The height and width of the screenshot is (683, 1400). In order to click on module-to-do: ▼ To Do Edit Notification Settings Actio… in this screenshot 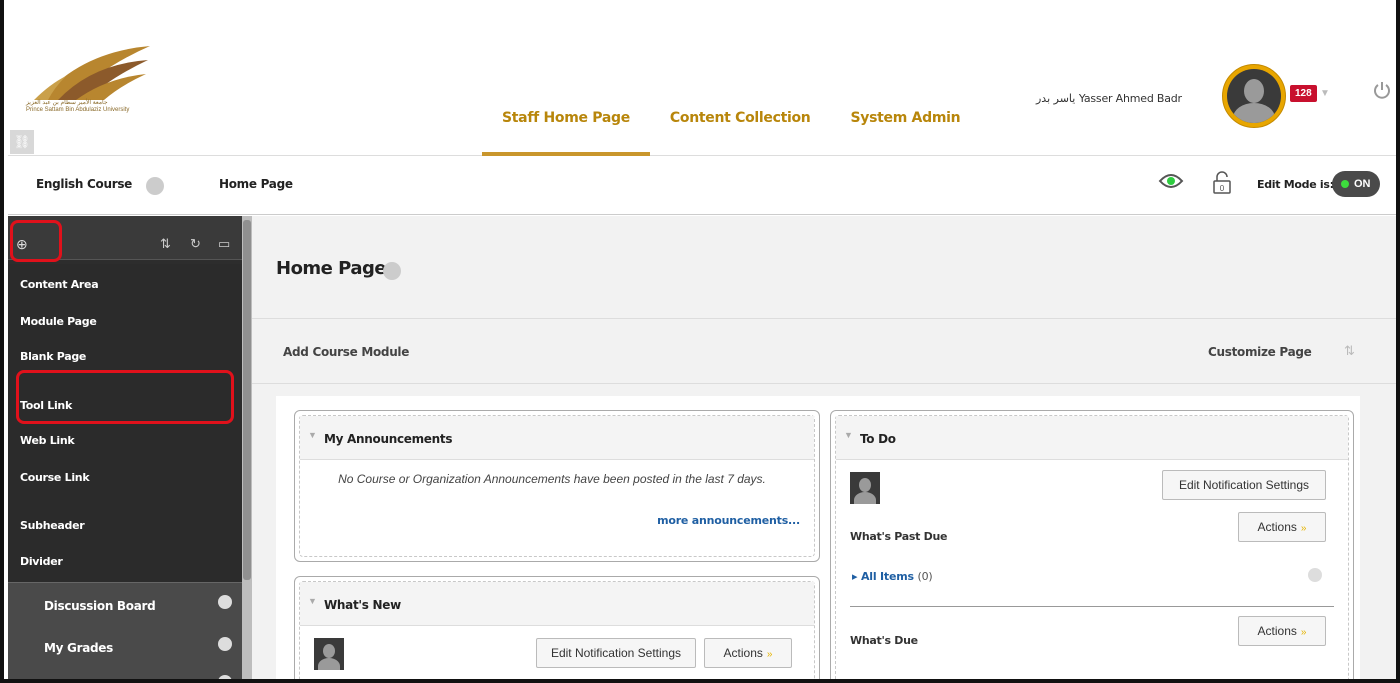, I will do `click(1092, 544)`.